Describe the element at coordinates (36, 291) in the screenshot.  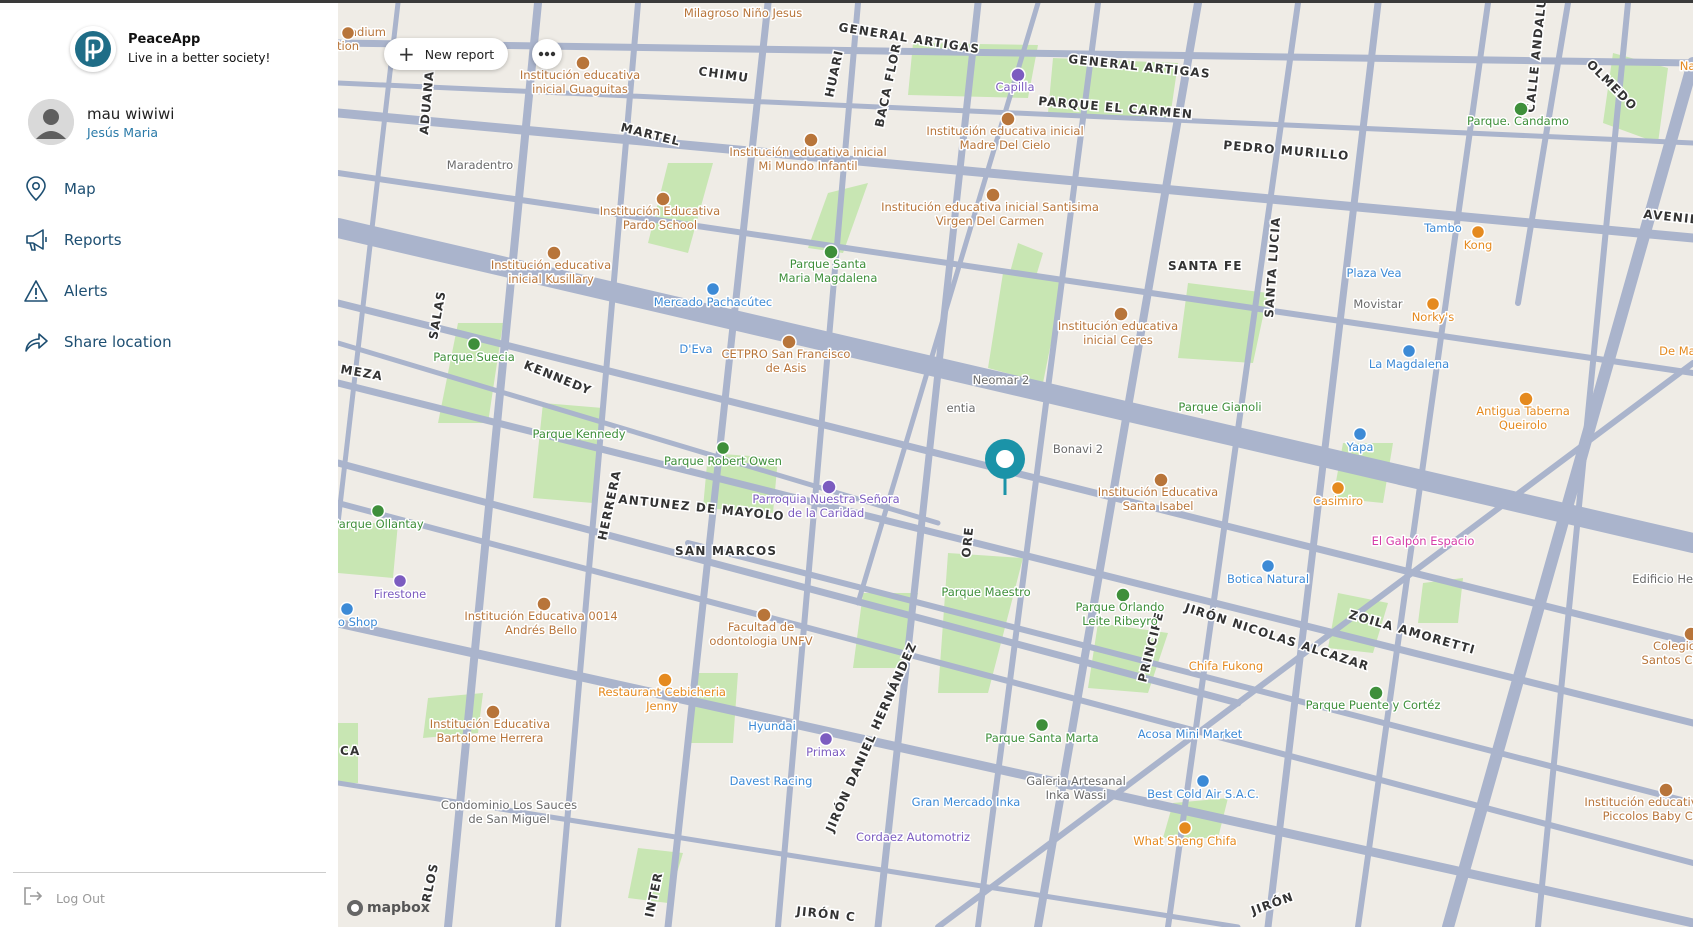
I see `warning-icon` at that location.